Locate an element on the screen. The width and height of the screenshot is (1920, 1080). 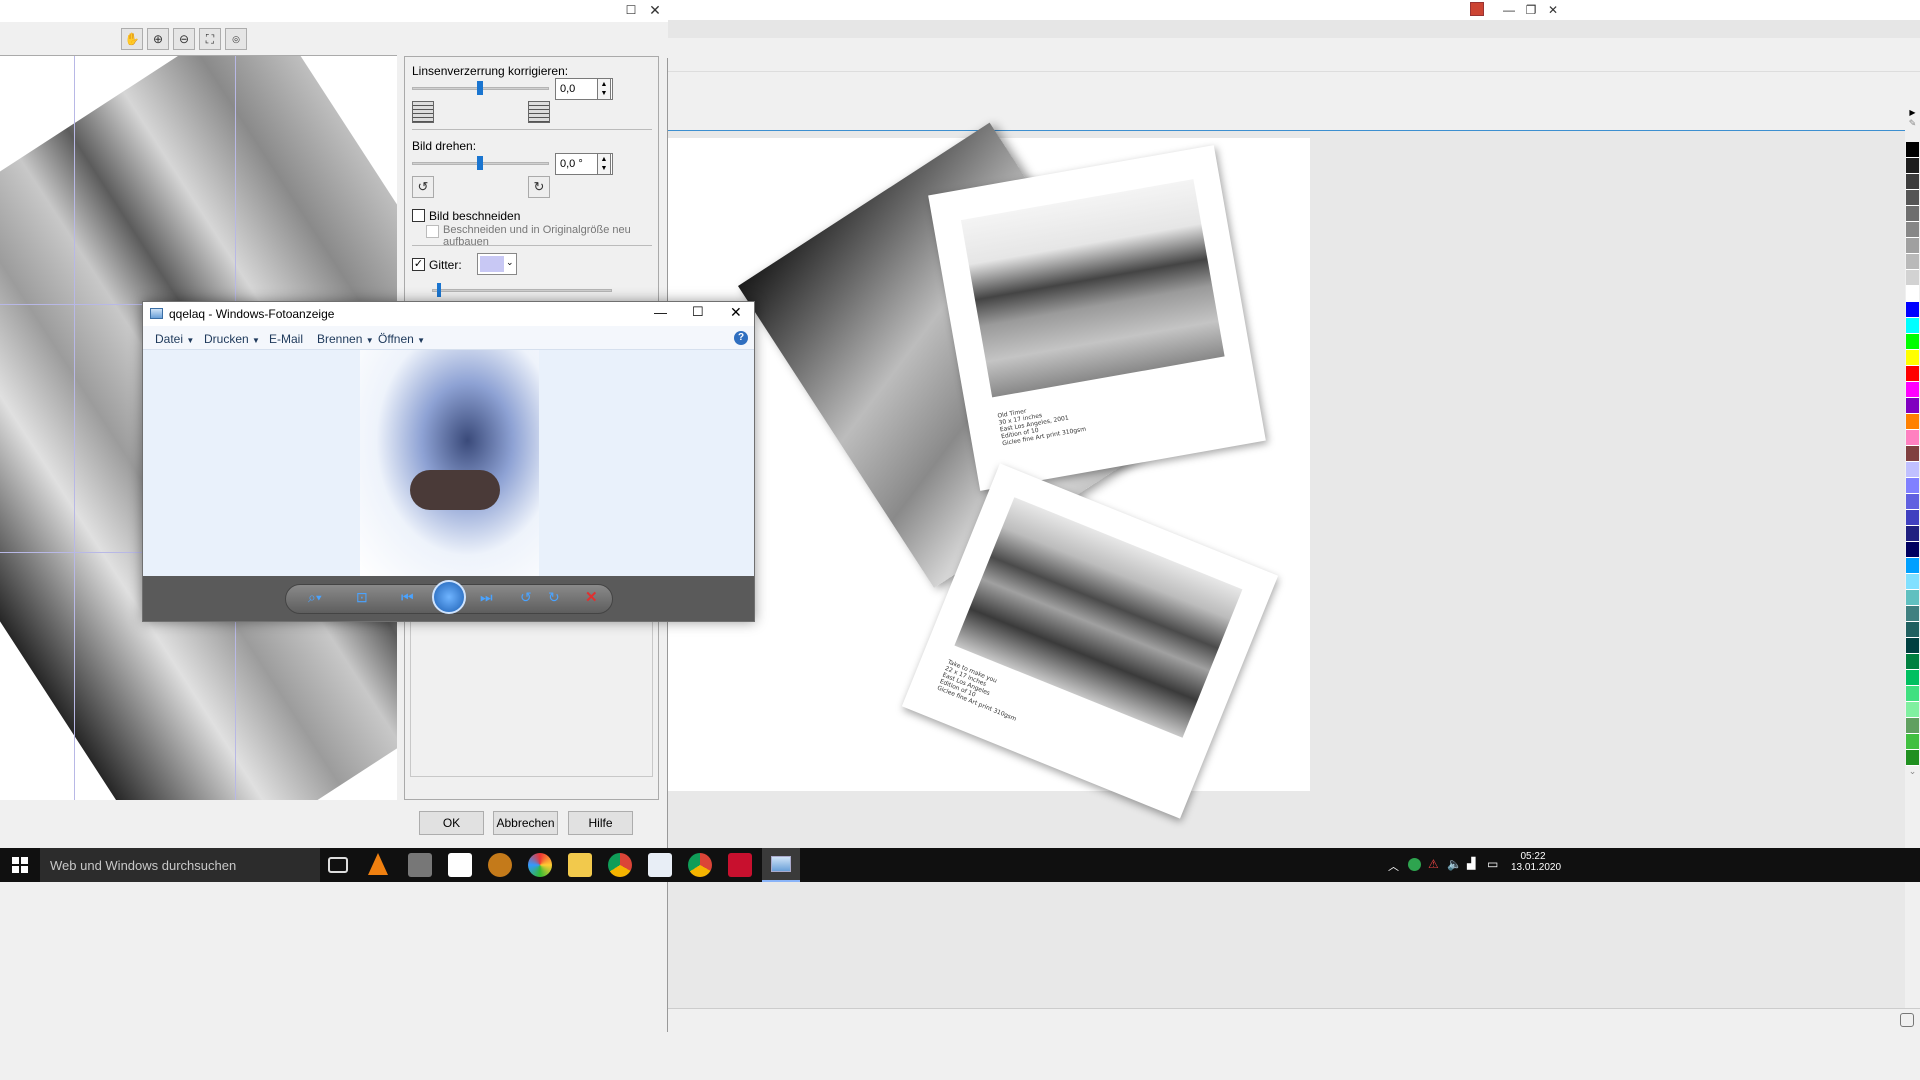
delete-icon: ✕ is located at coordinates (591, 597).